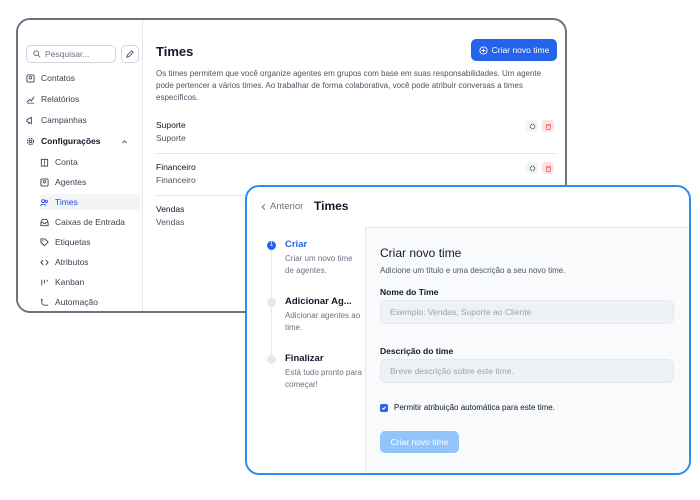 The width and height of the screenshot is (700, 500). I want to click on sidebar-item-atributos: Atributos, so click(90, 262).